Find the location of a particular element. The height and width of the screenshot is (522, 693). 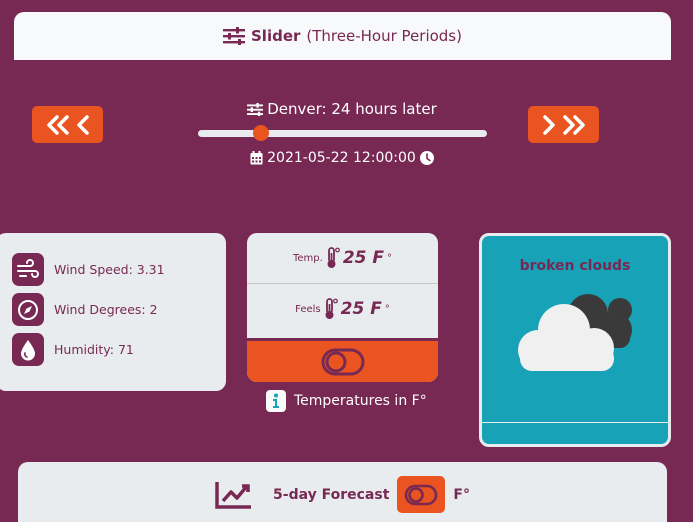

chart-line-icon is located at coordinates (233, 495).